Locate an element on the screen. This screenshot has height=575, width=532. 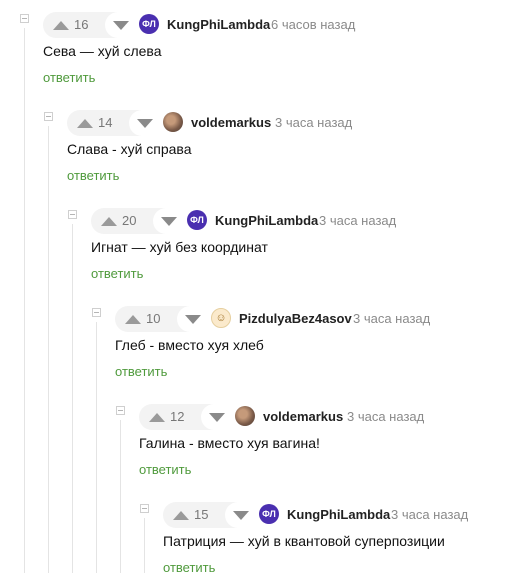
comment-text: Слава - хуй справа is located at coordinates (129, 149).